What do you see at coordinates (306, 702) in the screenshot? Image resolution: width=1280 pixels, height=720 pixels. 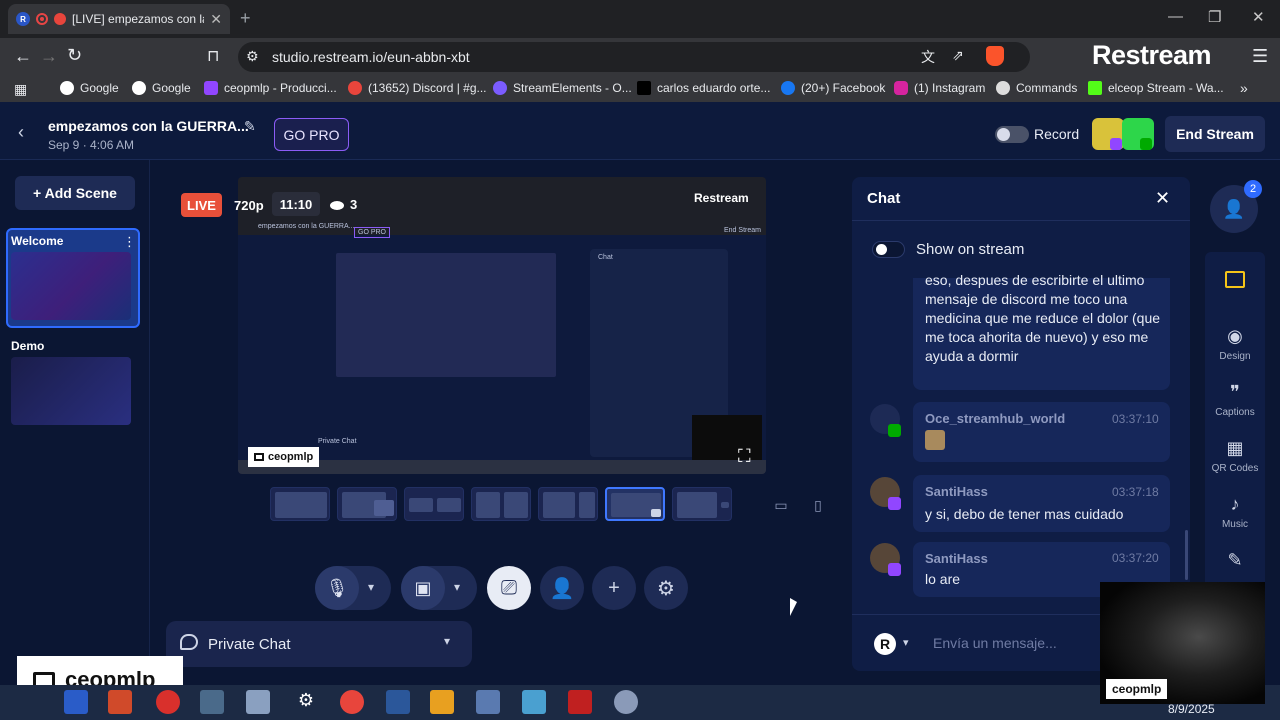 I see `settings-gear-icon: ⚙` at bounding box center [306, 702].